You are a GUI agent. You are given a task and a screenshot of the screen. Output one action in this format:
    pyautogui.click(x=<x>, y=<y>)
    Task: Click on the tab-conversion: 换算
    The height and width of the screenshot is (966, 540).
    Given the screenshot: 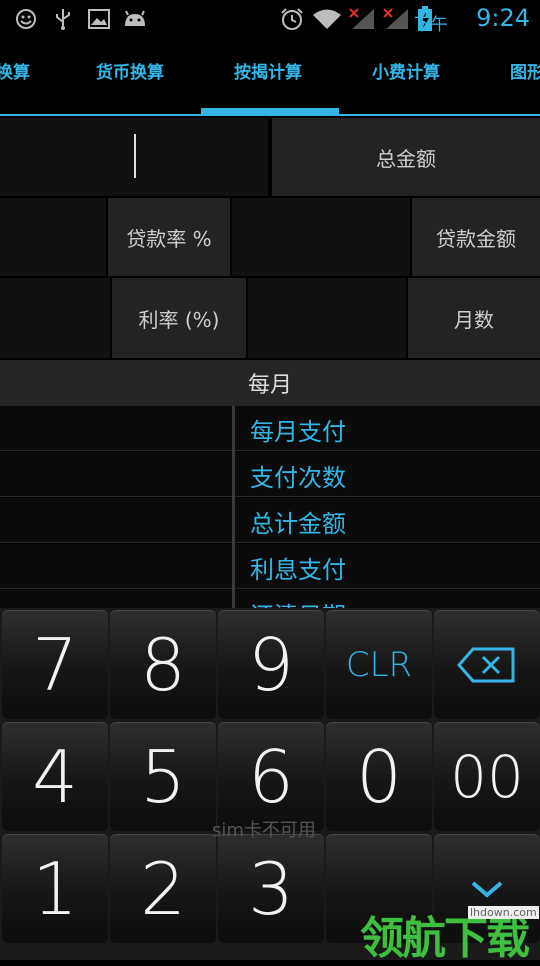 What is the action you would take?
    pyautogui.click(x=15, y=70)
    